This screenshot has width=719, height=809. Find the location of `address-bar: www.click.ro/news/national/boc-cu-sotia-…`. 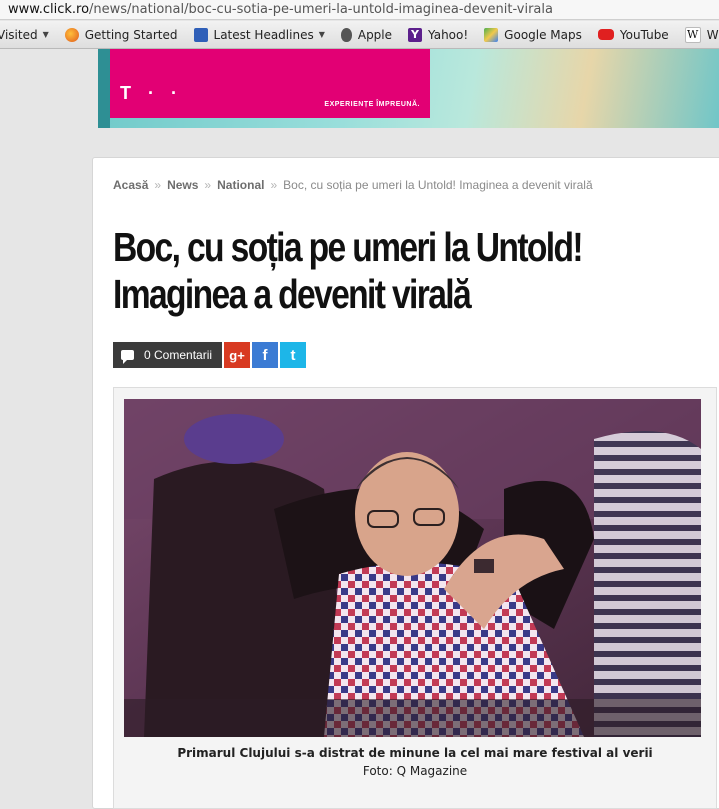

address-bar: www.click.ro/news/national/boc-cu-sotia-… is located at coordinates (359, 10).